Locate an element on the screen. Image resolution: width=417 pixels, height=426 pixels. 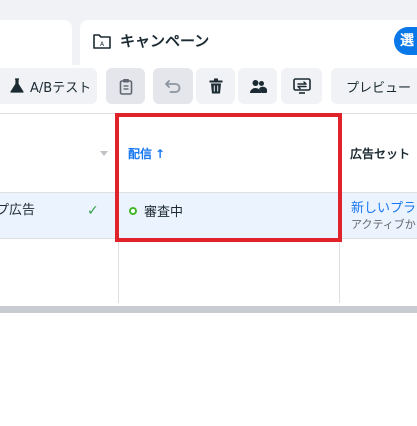
sort-arrow-icon: ↑ is located at coordinates (160, 153).